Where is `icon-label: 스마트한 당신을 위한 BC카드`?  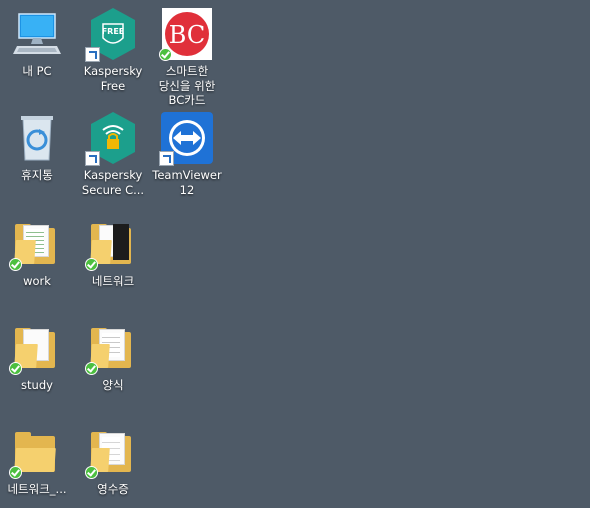 icon-label: 스마트한 당신을 위한 BC카드 is located at coordinates (187, 85).